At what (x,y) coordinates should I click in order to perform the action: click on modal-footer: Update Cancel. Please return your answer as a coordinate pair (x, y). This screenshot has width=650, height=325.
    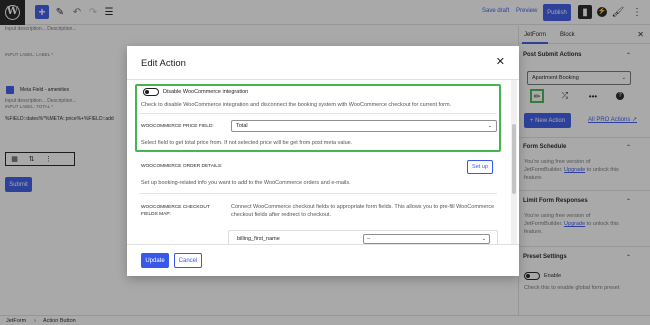
    Looking at the image, I should click on (323, 260).